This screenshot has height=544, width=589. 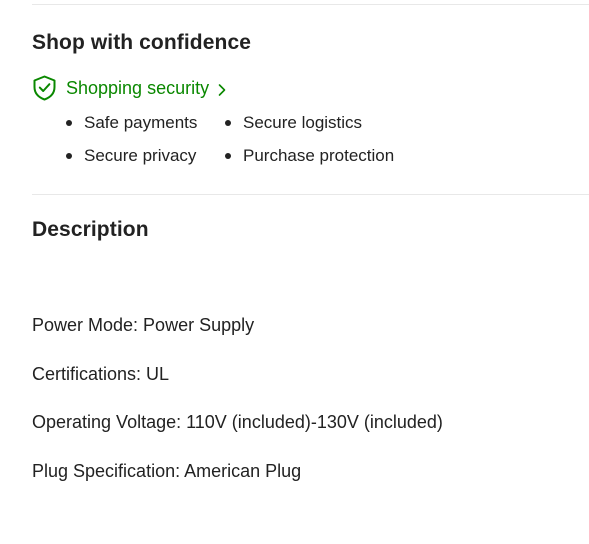 What do you see at coordinates (222, 88) in the screenshot?
I see `chevron-right-icon` at bounding box center [222, 88].